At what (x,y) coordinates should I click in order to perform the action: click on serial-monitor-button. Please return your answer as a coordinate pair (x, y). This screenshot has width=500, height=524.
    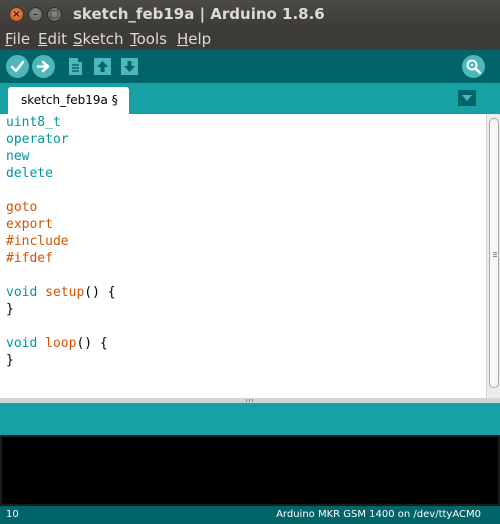
    Looking at the image, I should click on (473, 66).